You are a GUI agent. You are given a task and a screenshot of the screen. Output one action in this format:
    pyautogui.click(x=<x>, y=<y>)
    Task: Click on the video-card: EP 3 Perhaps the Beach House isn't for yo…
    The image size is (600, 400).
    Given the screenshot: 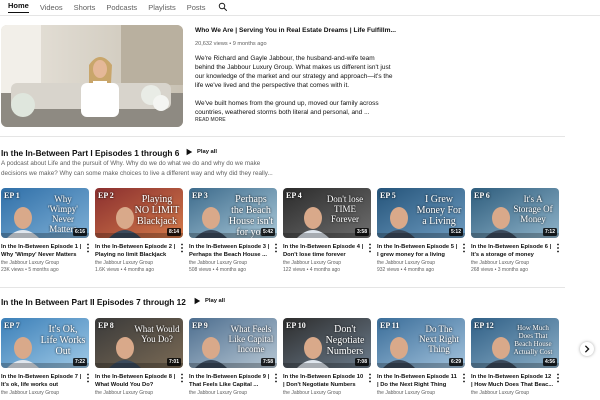 What is the action you would take?
    pyautogui.click(x=233, y=230)
    